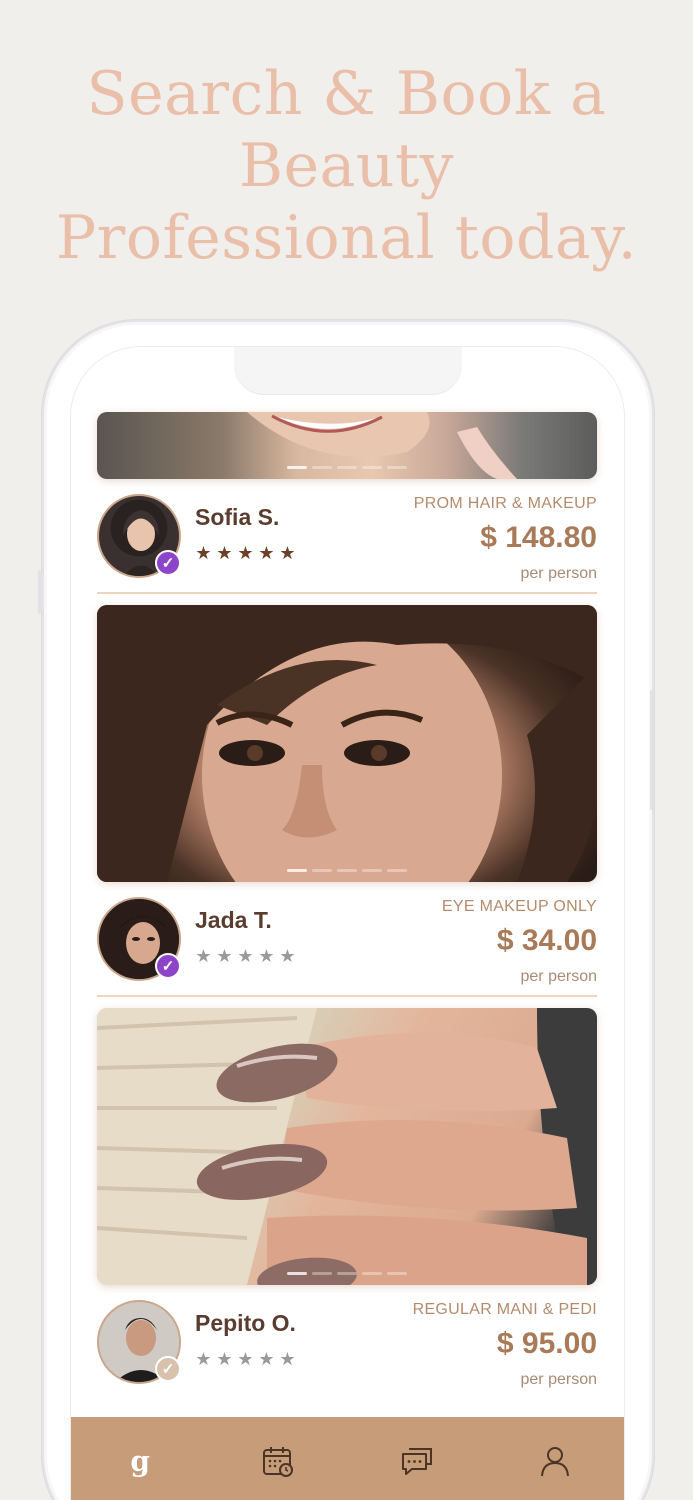  What do you see at coordinates (347, 1458) in the screenshot?
I see `tab-bar: g` at bounding box center [347, 1458].